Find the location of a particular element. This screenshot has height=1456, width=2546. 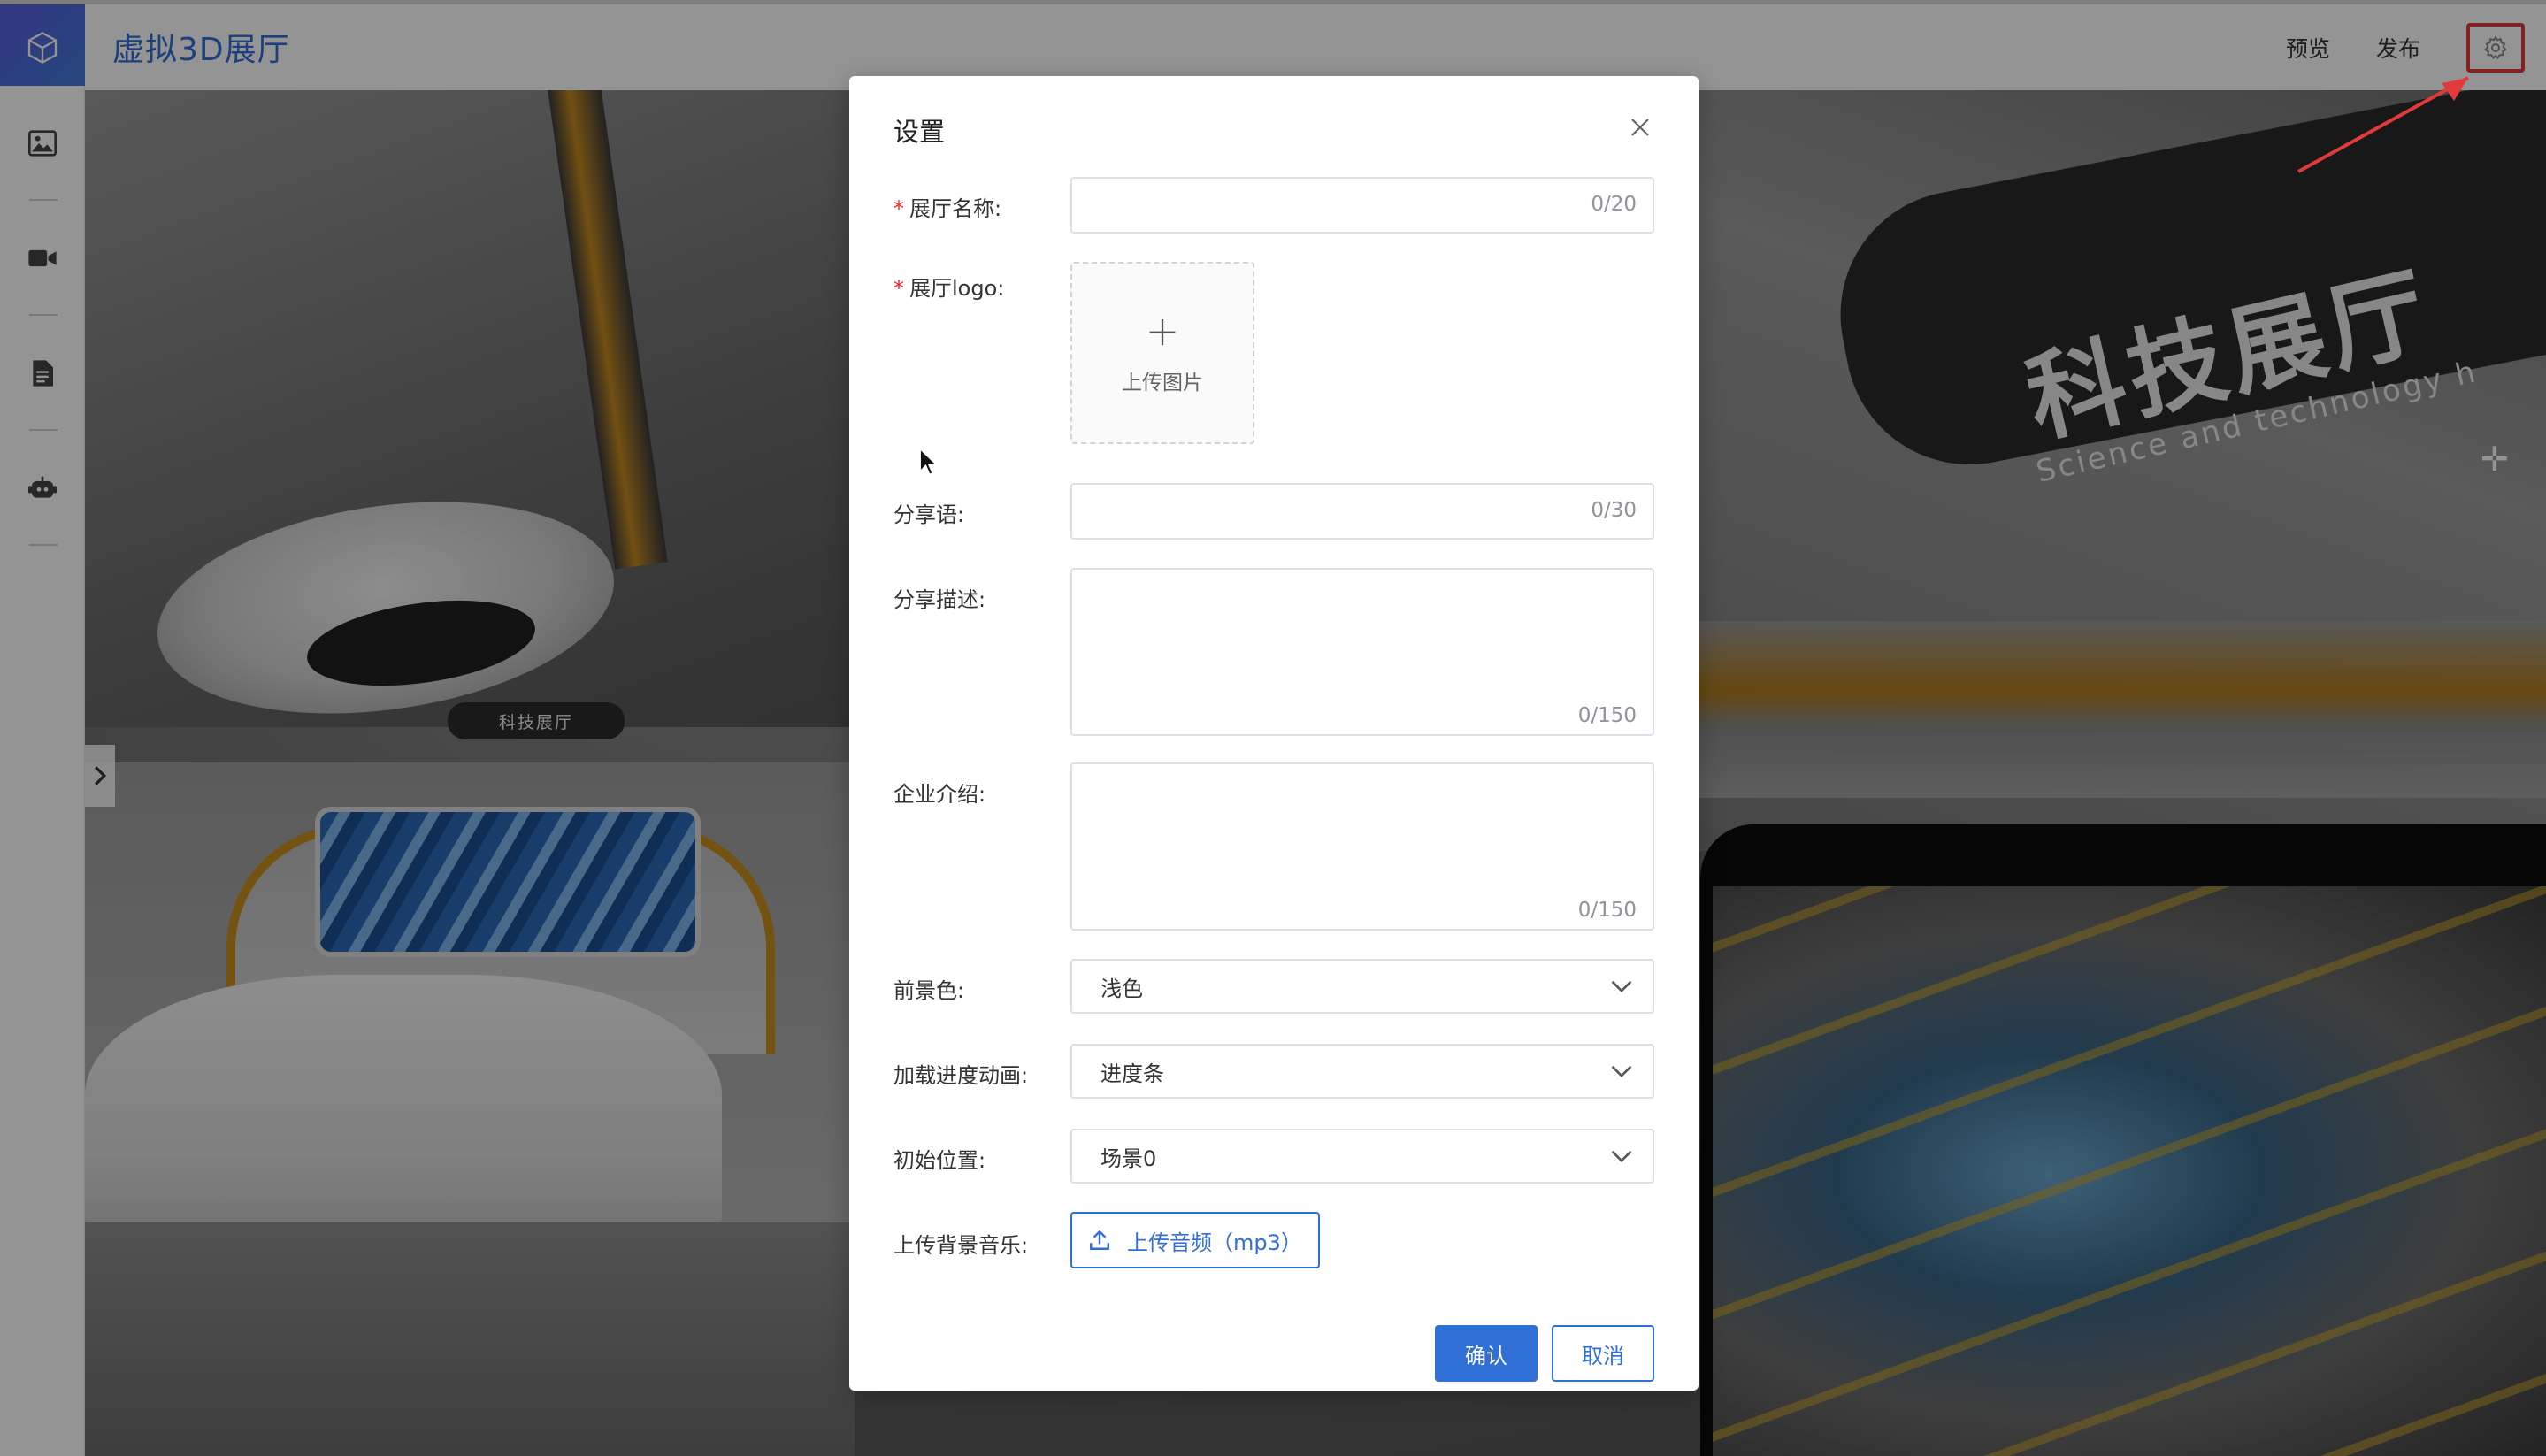

hall-name-counter: 0/20 is located at coordinates (1614, 204).